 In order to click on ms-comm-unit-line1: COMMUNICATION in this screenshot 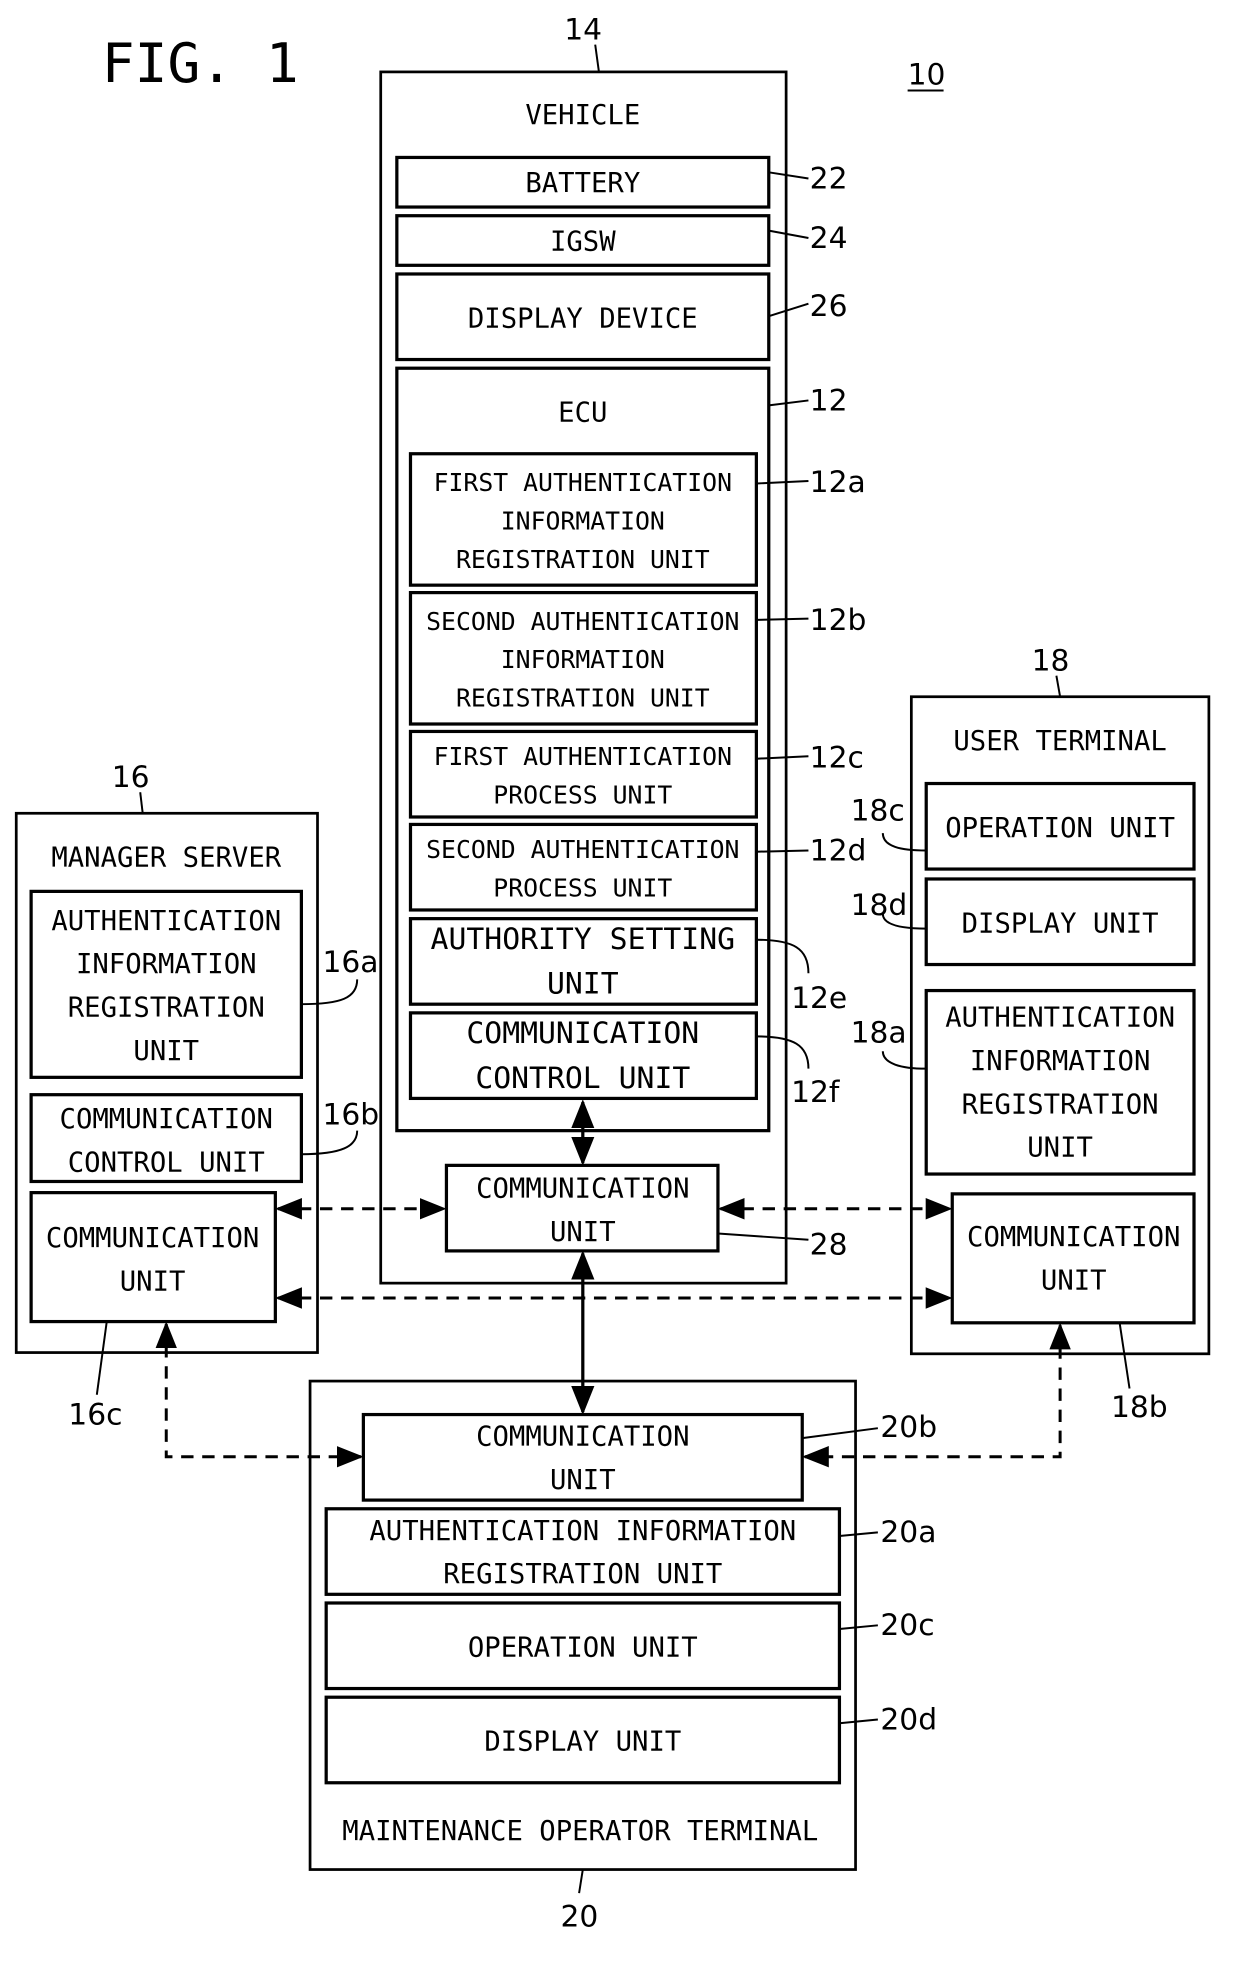, I will do `click(152, 1238)`.